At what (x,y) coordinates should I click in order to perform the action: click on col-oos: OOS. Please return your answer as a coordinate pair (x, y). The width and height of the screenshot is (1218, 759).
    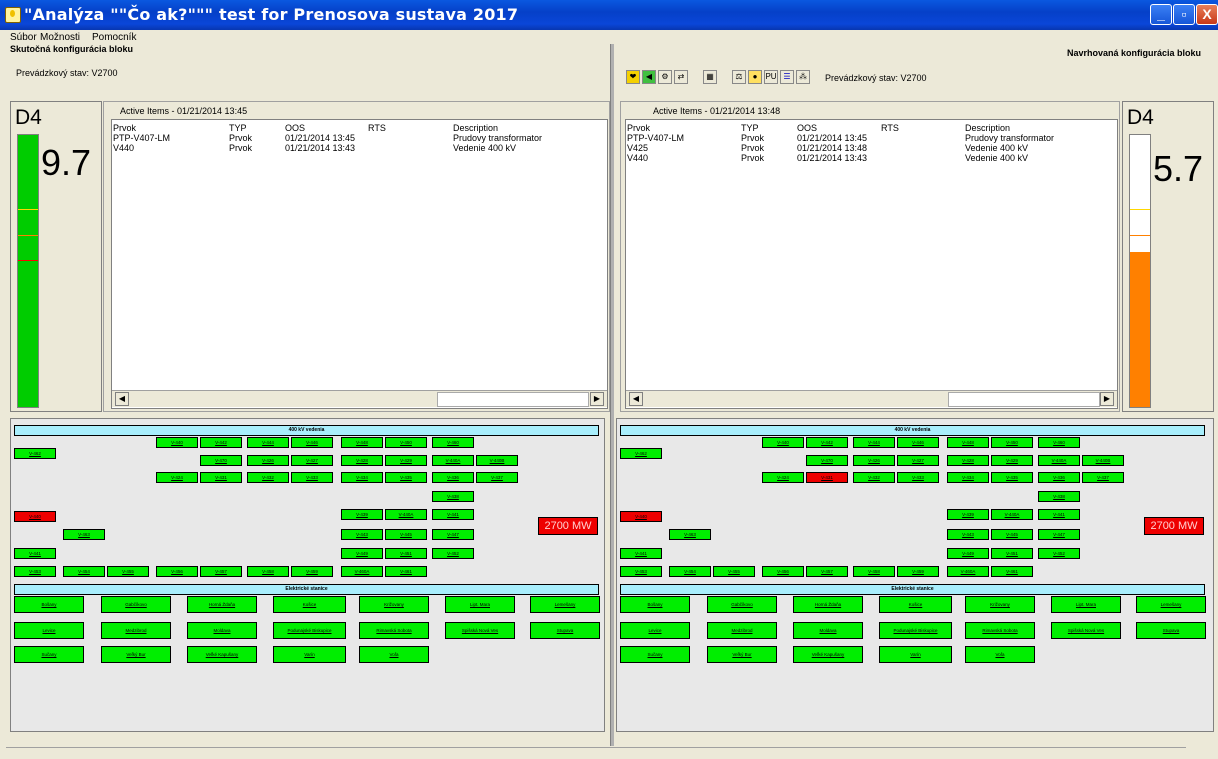
    Looking at the image, I should click on (807, 128).